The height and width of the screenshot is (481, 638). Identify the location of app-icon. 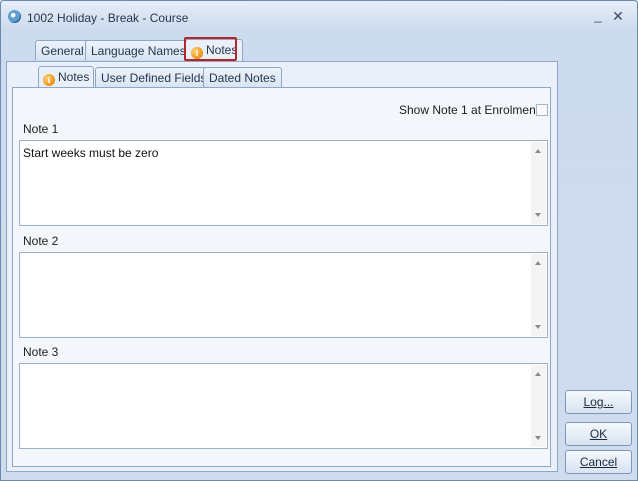
(14, 16).